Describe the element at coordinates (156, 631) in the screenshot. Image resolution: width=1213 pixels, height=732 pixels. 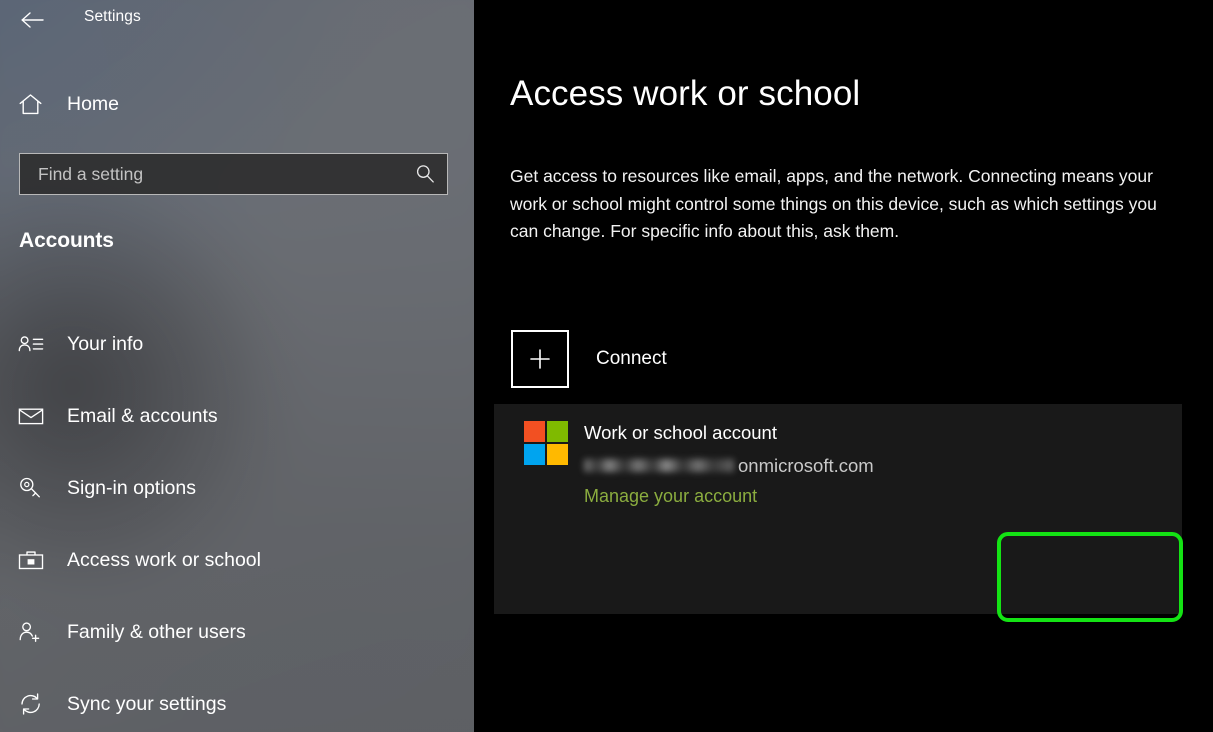
I see `sidebar-item-label: Family & other users` at that location.